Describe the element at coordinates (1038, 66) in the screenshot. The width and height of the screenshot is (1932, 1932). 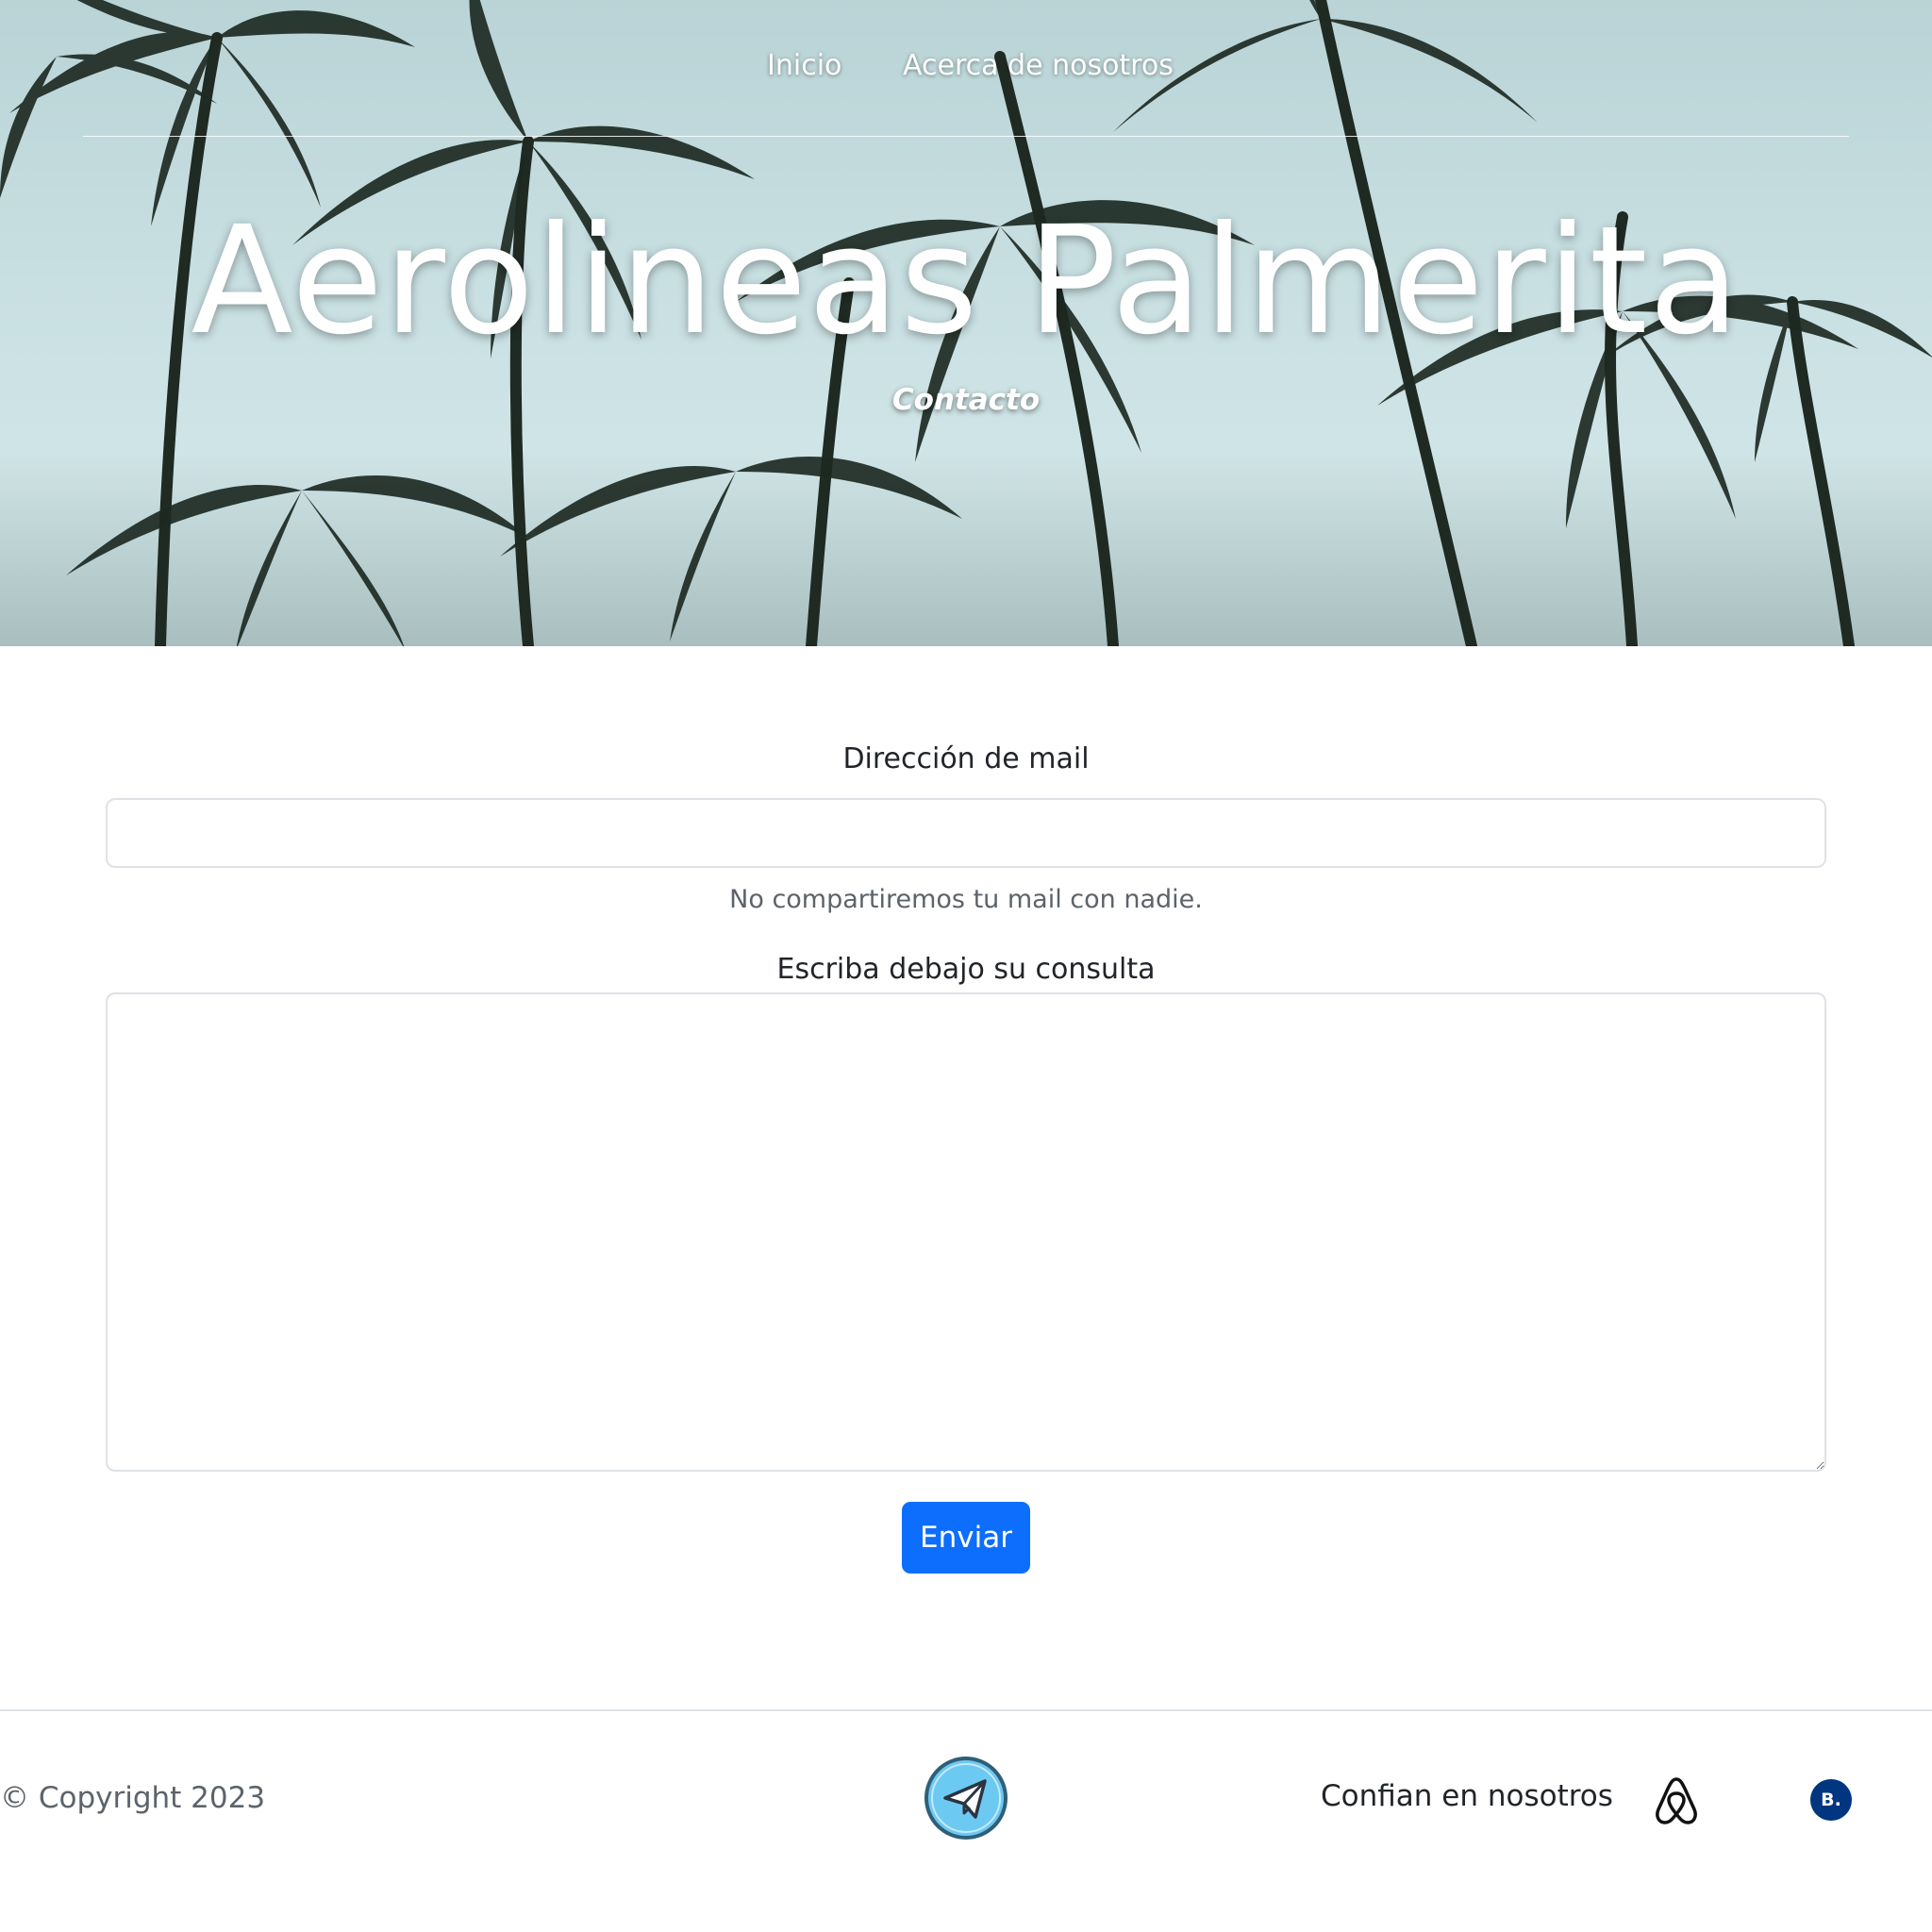
I see `nav-link-acerca: Acerca de nosotros` at that location.